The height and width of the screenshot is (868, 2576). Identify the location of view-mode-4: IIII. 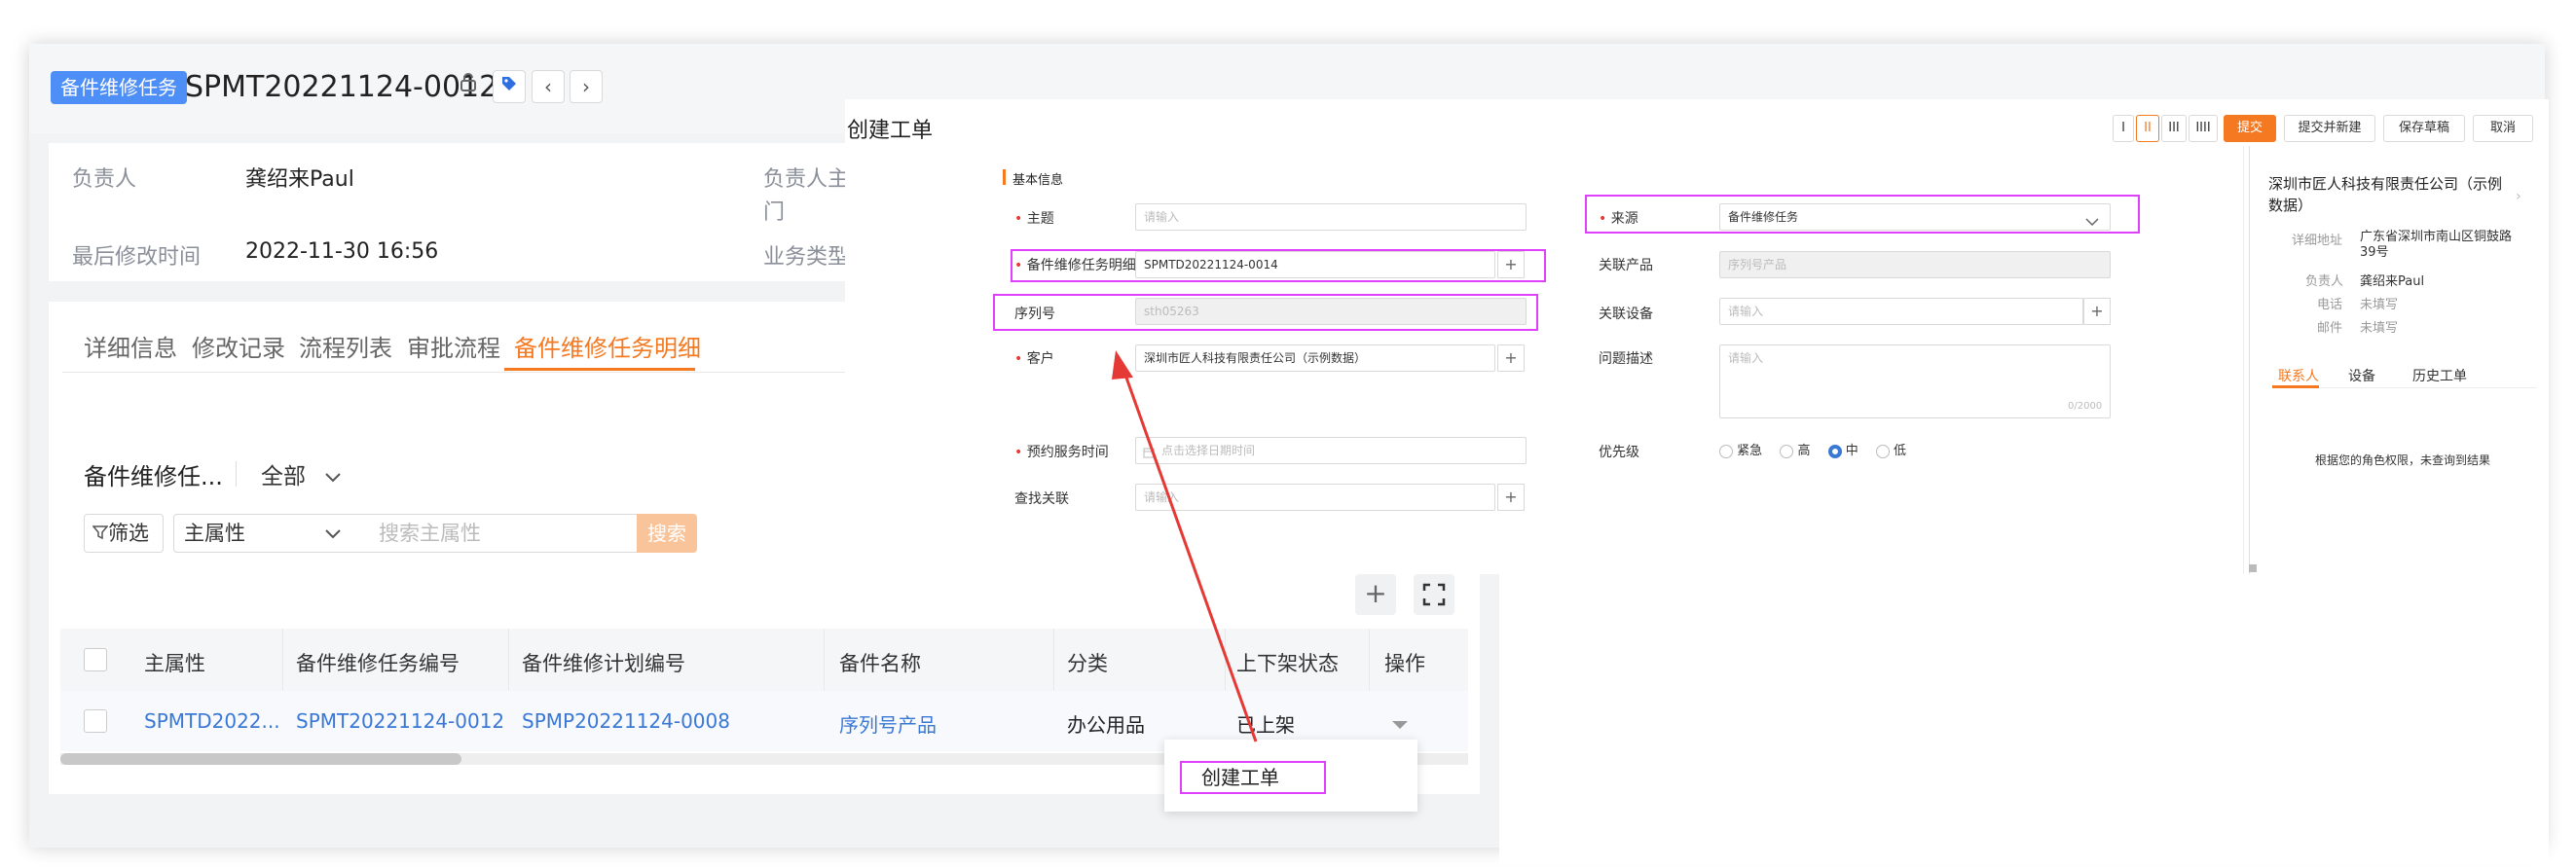
(2203, 129).